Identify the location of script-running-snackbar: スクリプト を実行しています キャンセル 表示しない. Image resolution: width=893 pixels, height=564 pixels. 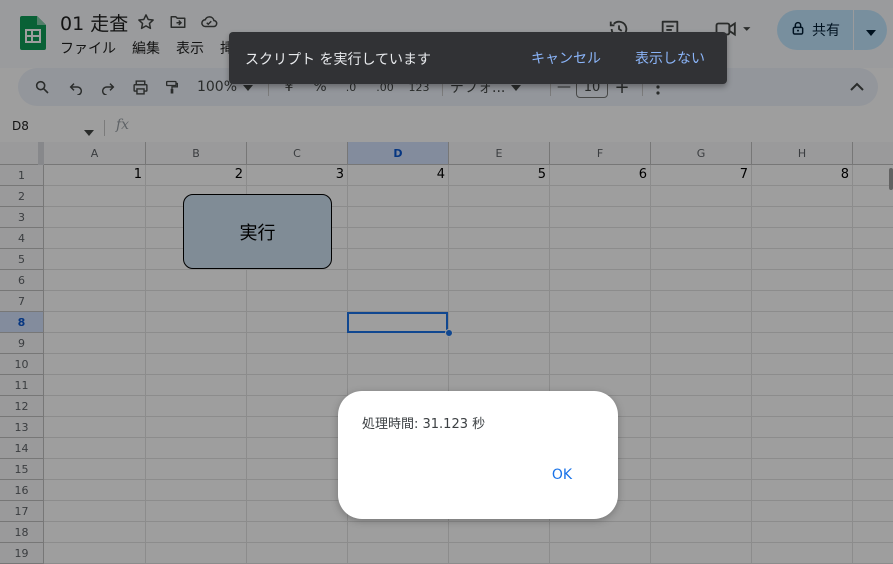
(478, 58).